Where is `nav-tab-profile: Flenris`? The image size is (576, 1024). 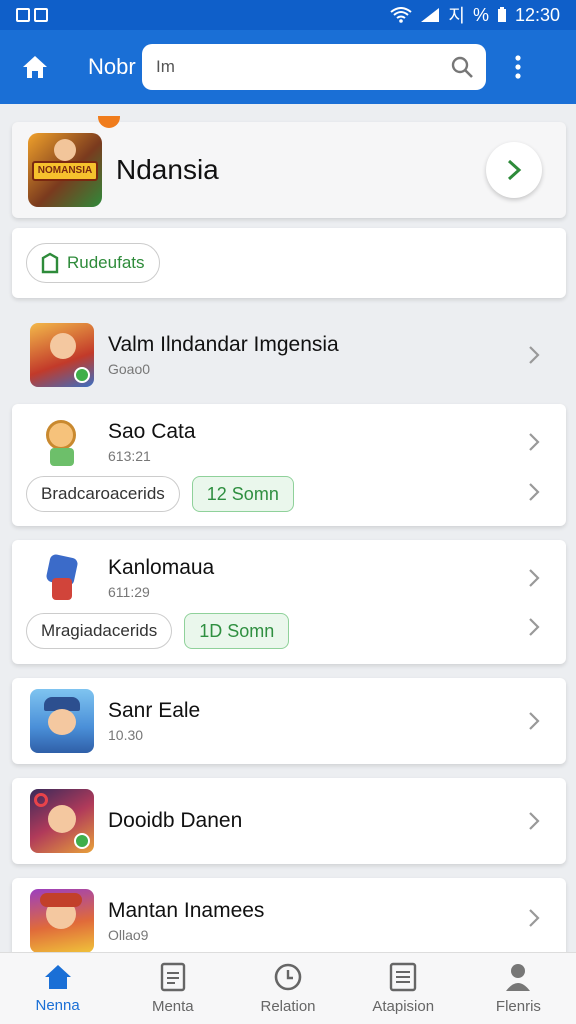
nav-tab-profile: Flenris is located at coordinates (518, 988).